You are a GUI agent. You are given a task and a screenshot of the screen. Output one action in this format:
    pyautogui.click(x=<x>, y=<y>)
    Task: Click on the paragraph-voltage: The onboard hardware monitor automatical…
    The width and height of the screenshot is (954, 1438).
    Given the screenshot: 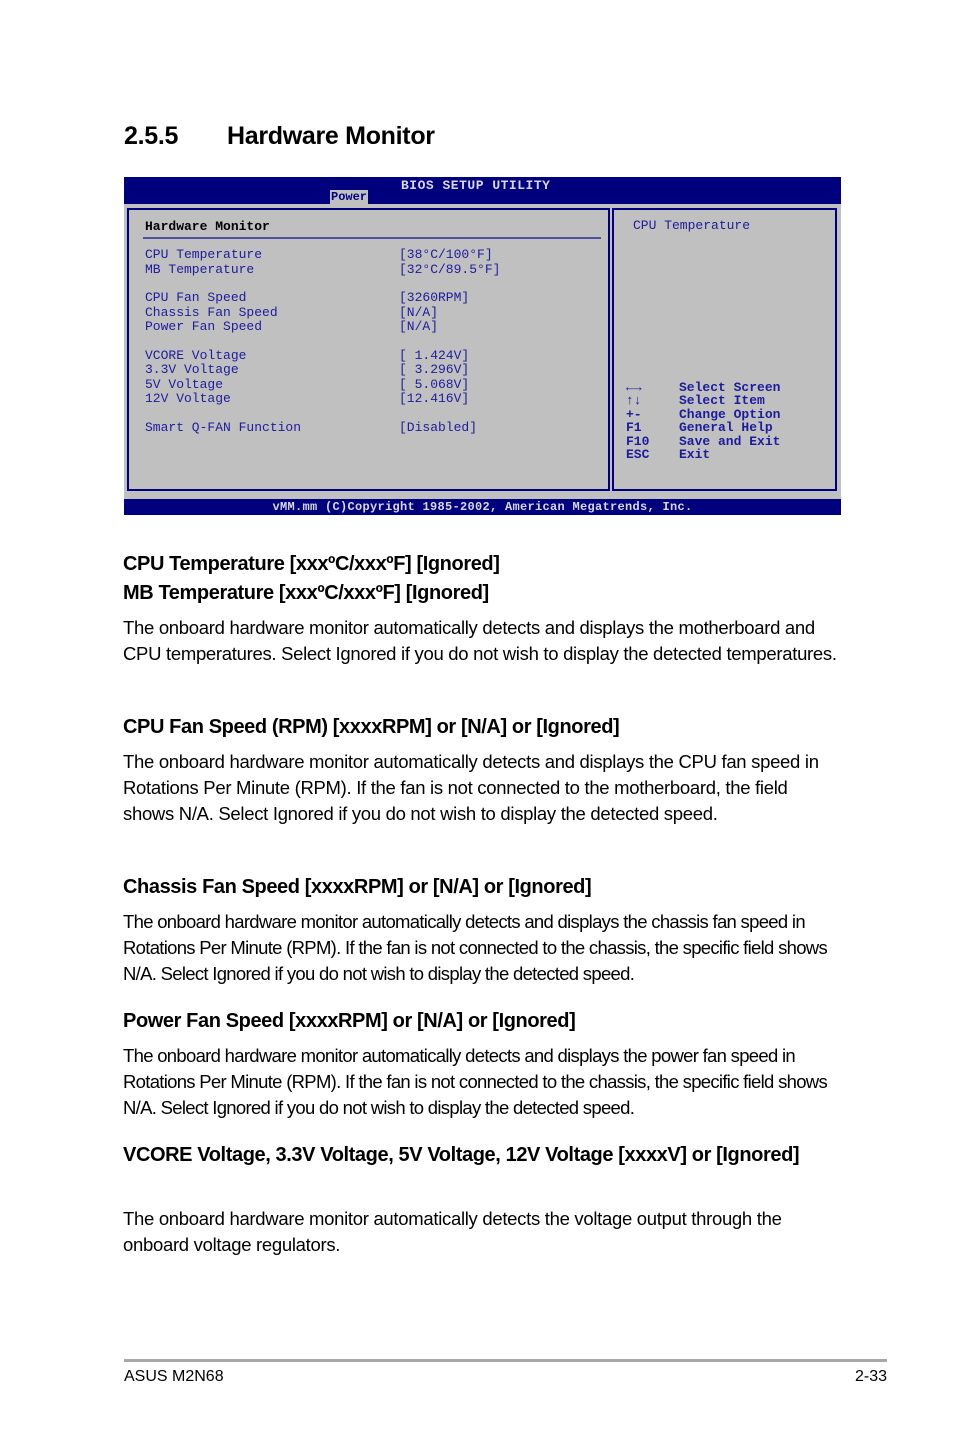 What is the action you would take?
    pyautogui.click(x=452, y=1231)
    